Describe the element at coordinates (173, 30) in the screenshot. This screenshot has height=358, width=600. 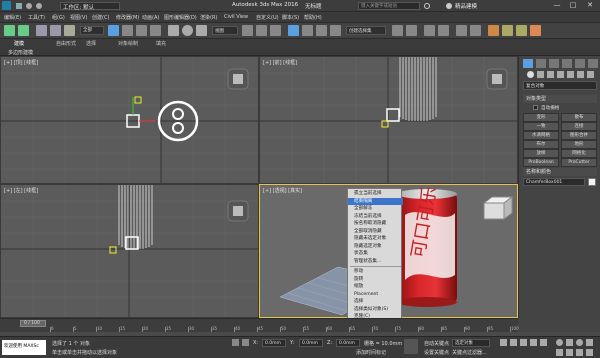
I see `move-icon` at that location.